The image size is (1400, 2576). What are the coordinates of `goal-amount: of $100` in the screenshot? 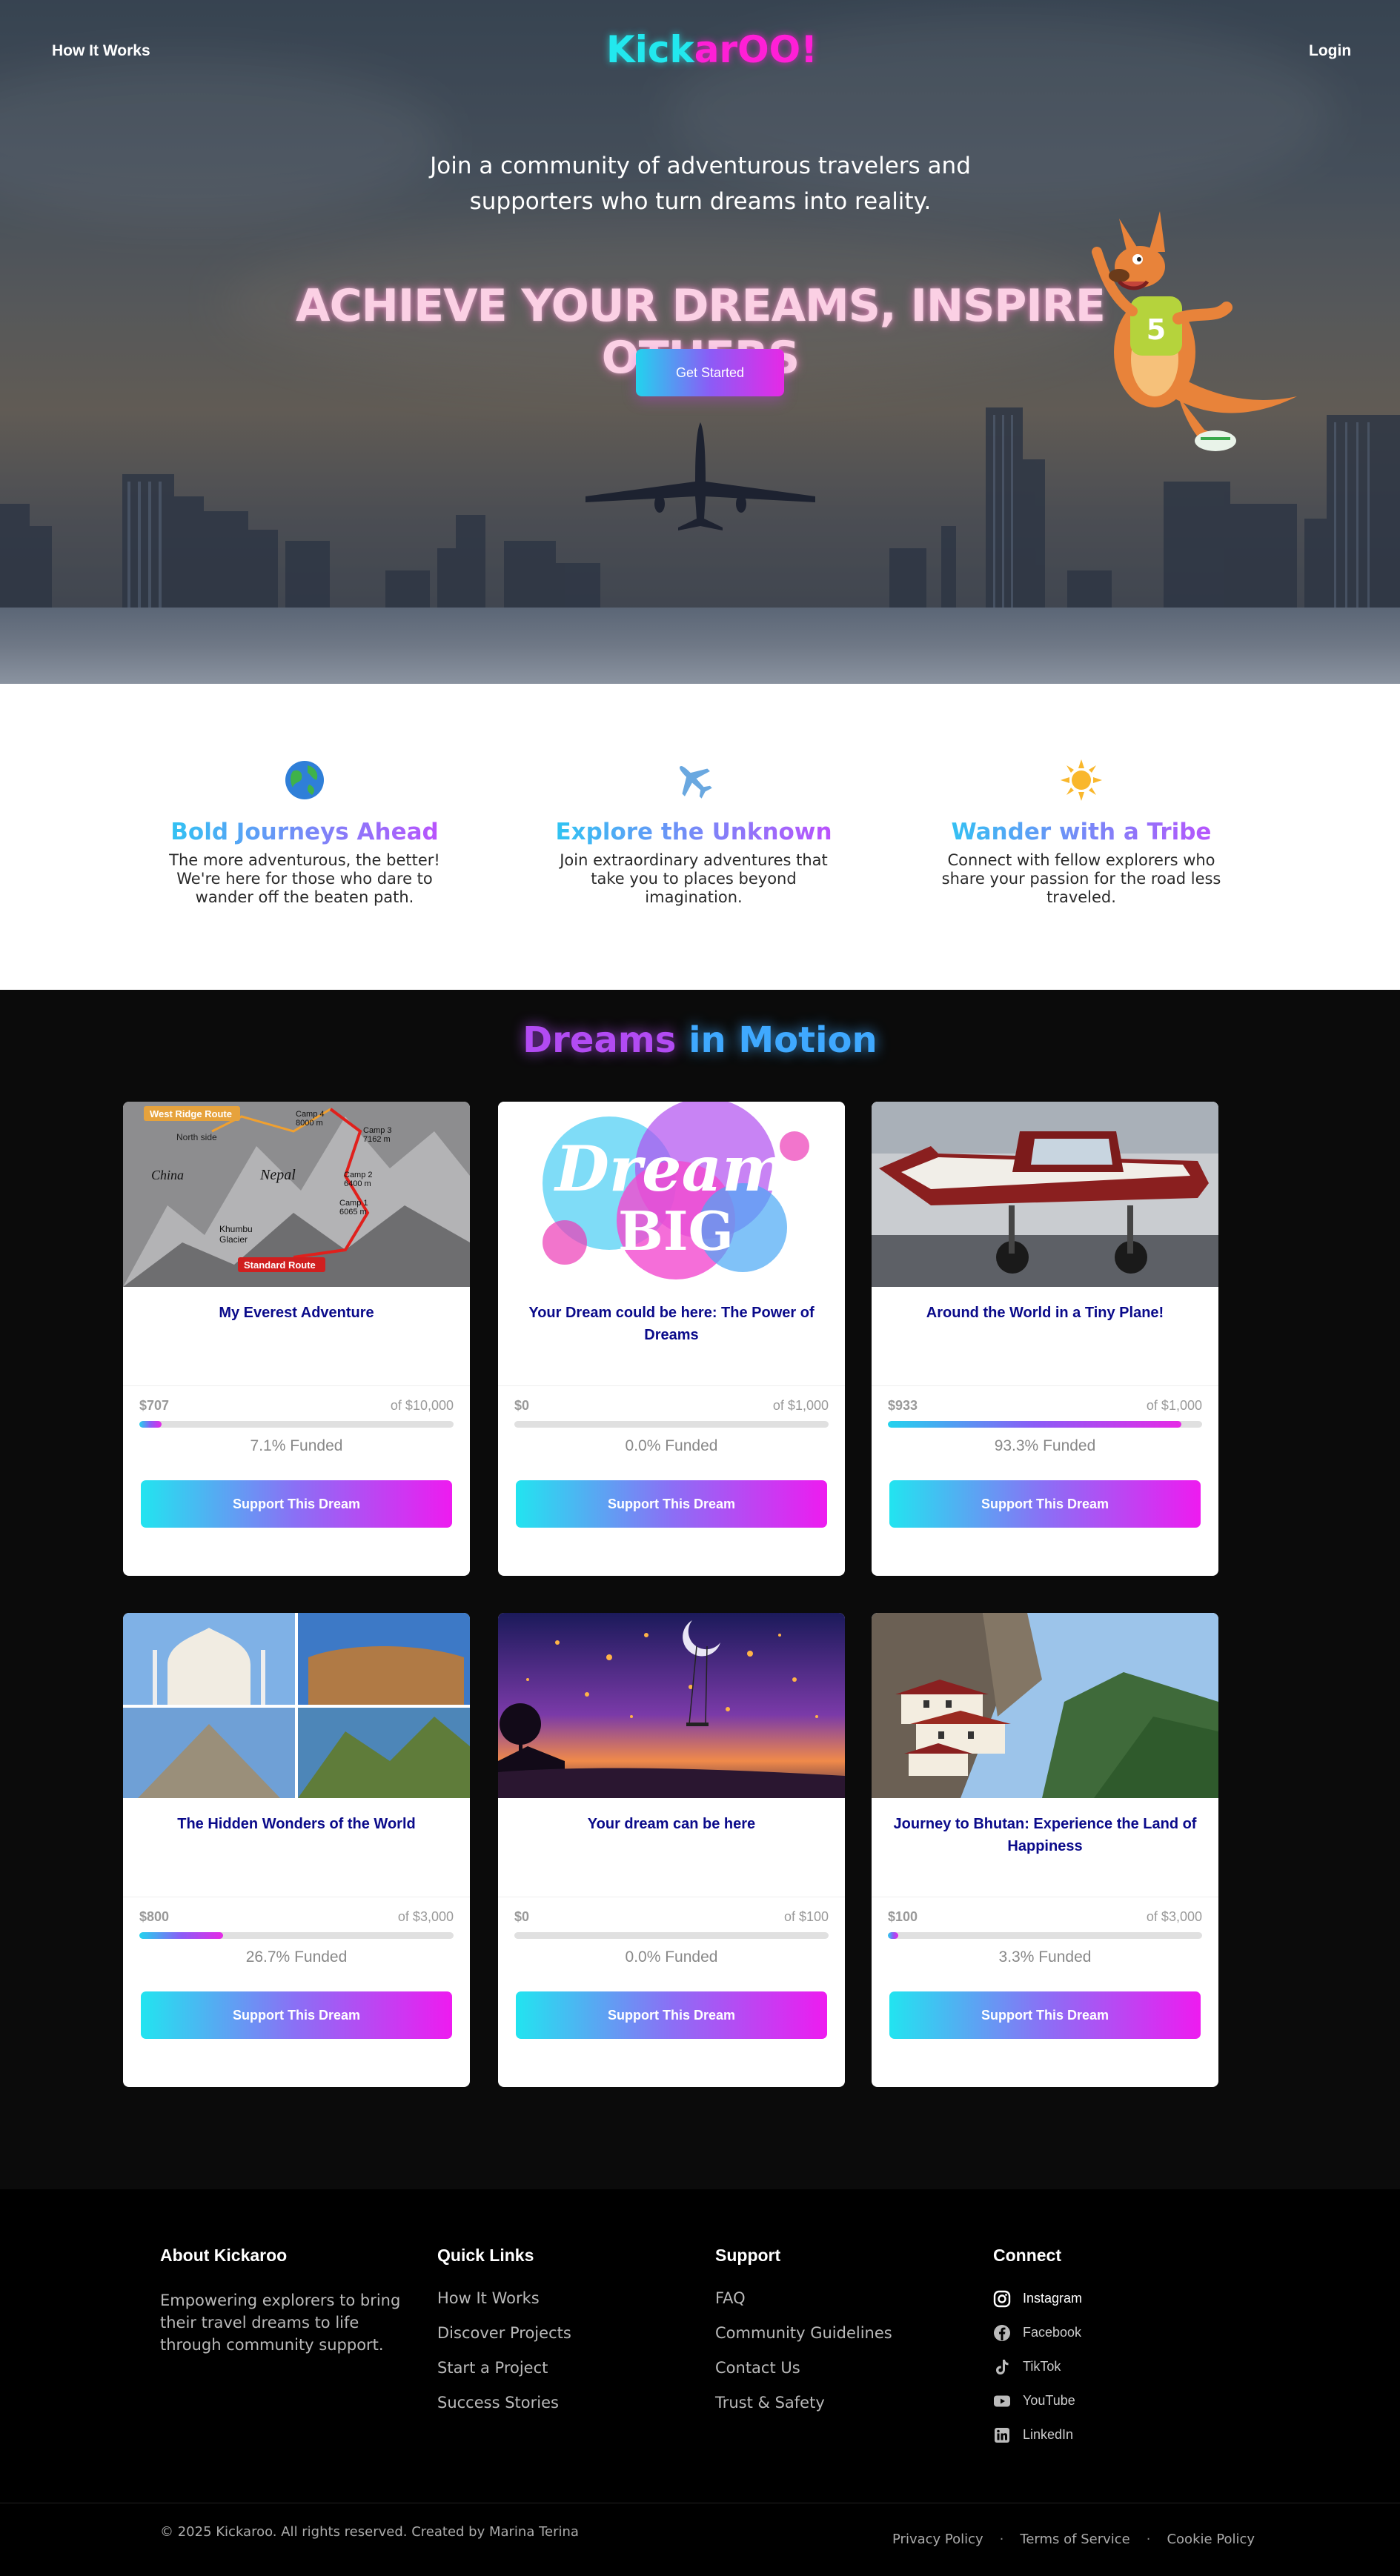 It's located at (806, 1916).